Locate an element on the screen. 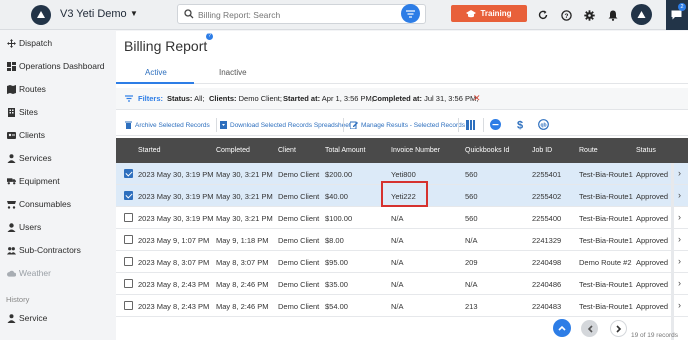  quickbooks-icon: qb is located at coordinates (543, 124).